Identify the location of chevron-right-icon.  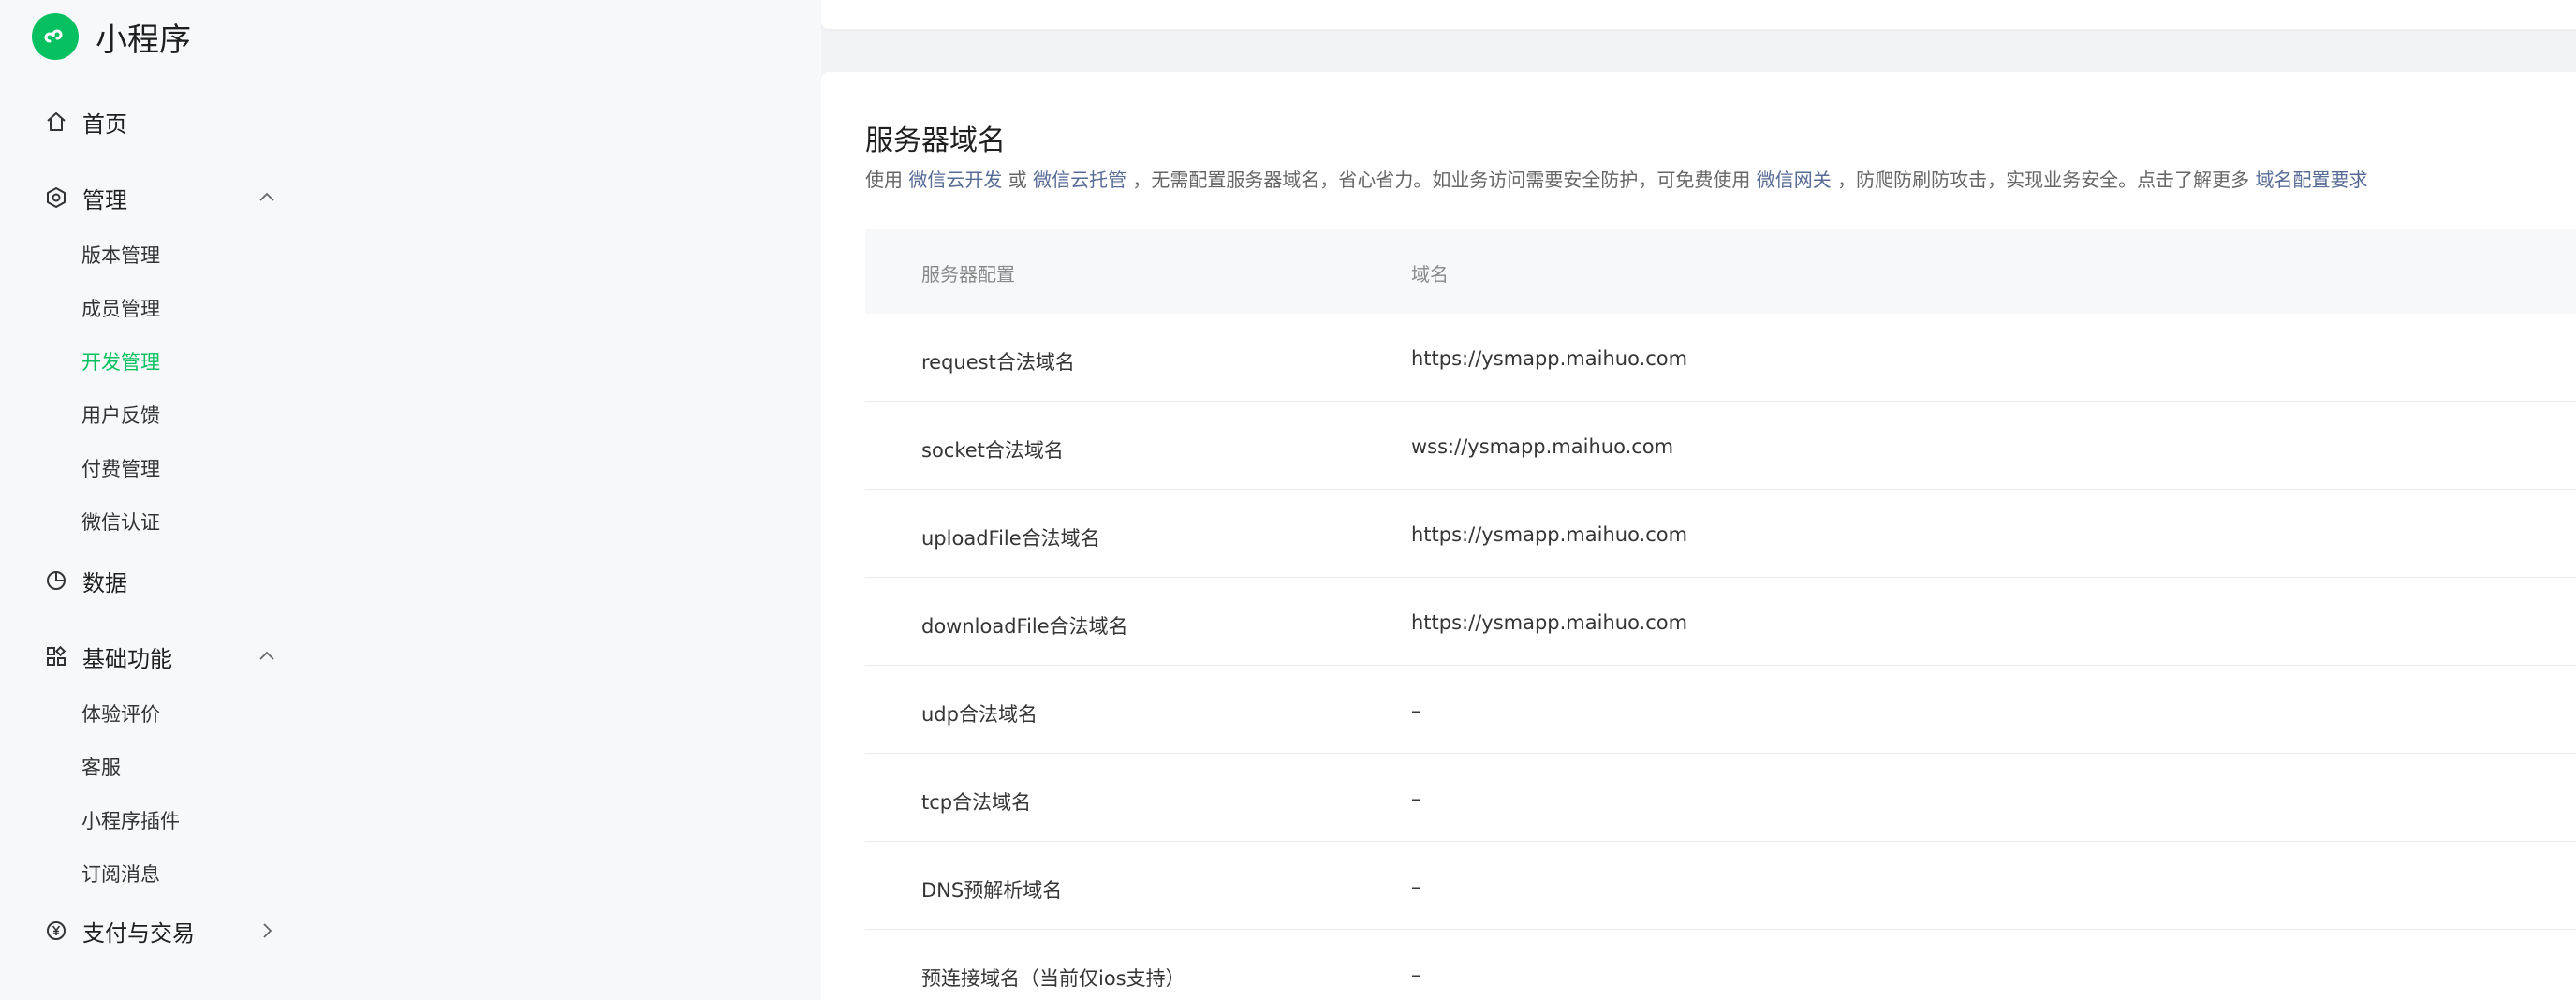
(267, 931).